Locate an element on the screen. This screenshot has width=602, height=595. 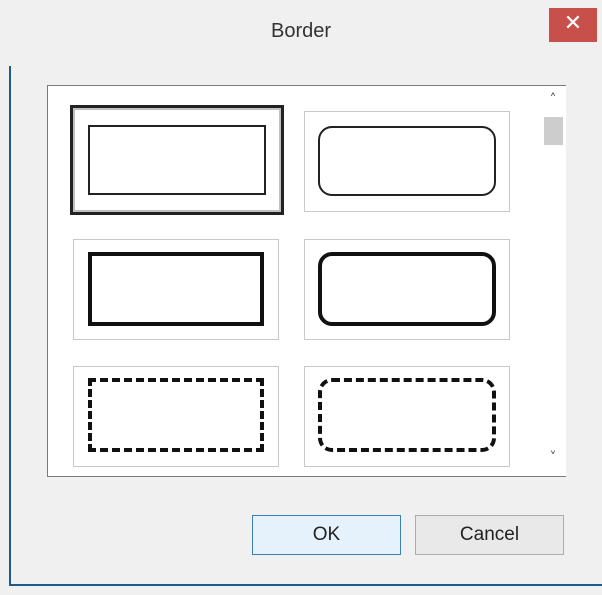
border-option-thick-square is located at coordinates (176, 289).